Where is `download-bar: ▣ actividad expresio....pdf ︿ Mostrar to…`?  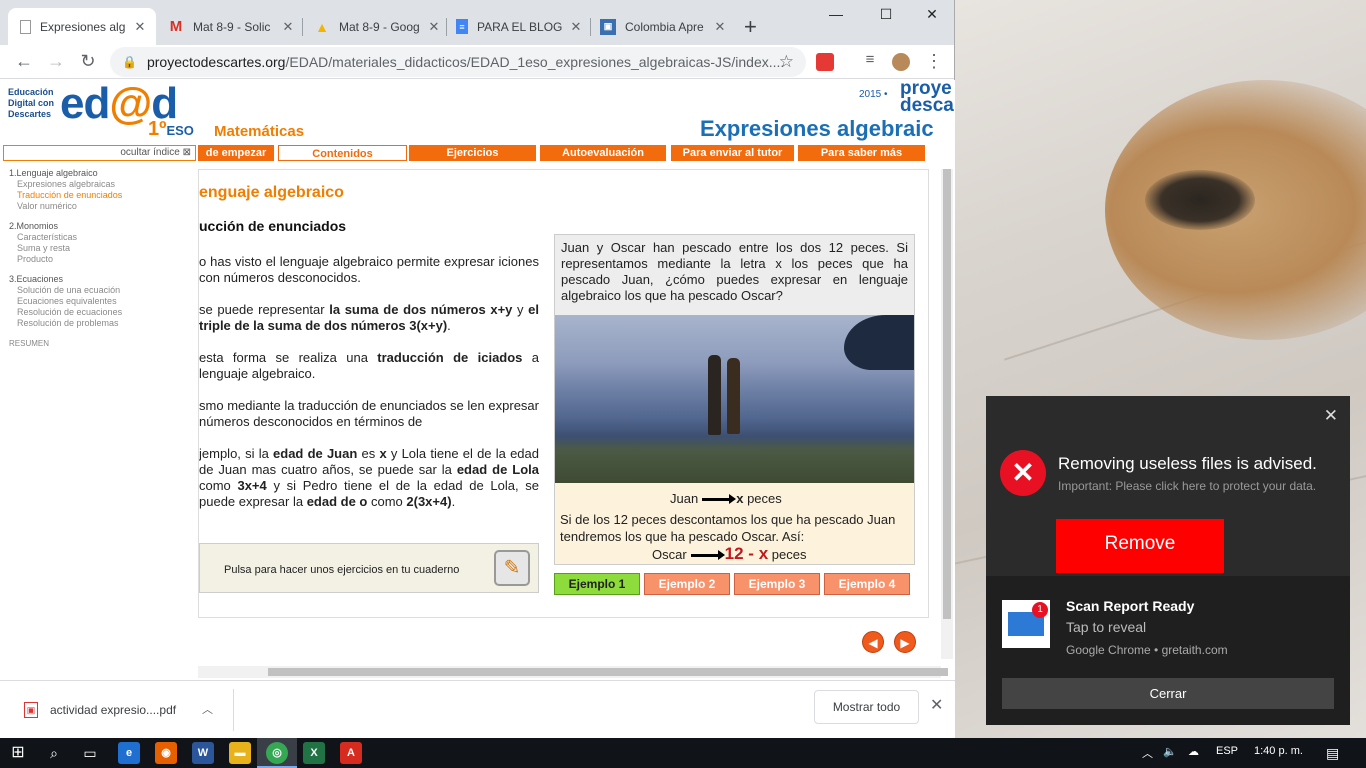
download-bar: ▣ actividad expresio....pdf ︿ Mostrar to… is located at coordinates (477, 709).